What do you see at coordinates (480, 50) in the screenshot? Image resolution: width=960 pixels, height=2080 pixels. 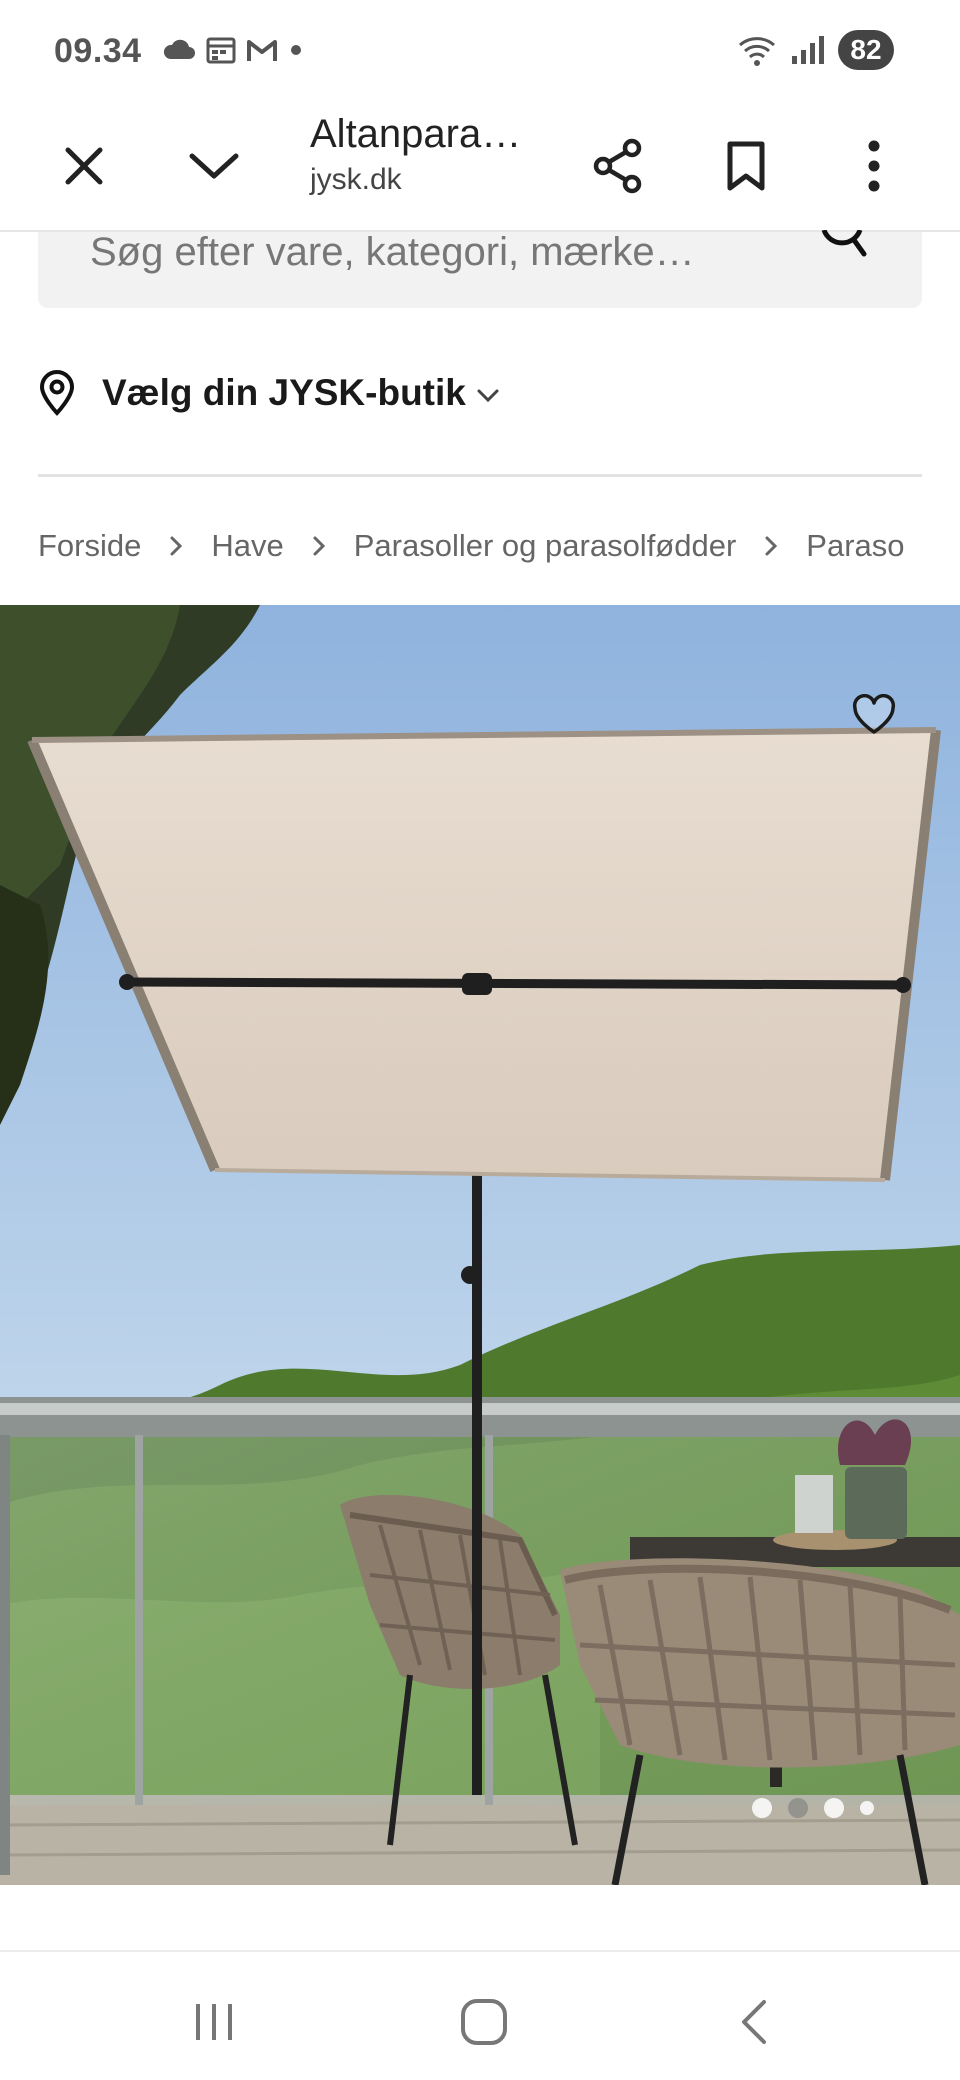 I see `status-bar: 09.34 82` at bounding box center [480, 50].